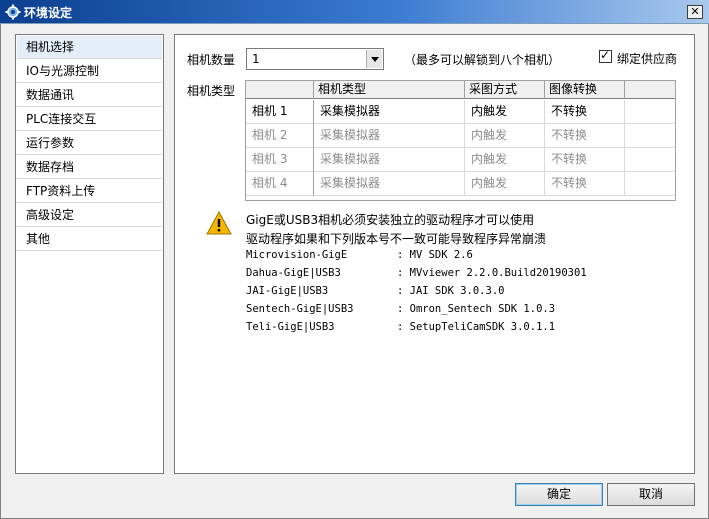 The height and width of the screenshot is (519, 709). What do you see at coordinates (390, 220) in the screenshot?
I see `notice-line-1: GigE或USB3相机必须安装独立的驱动程序才可以使用` at bounding box center [390, 220].